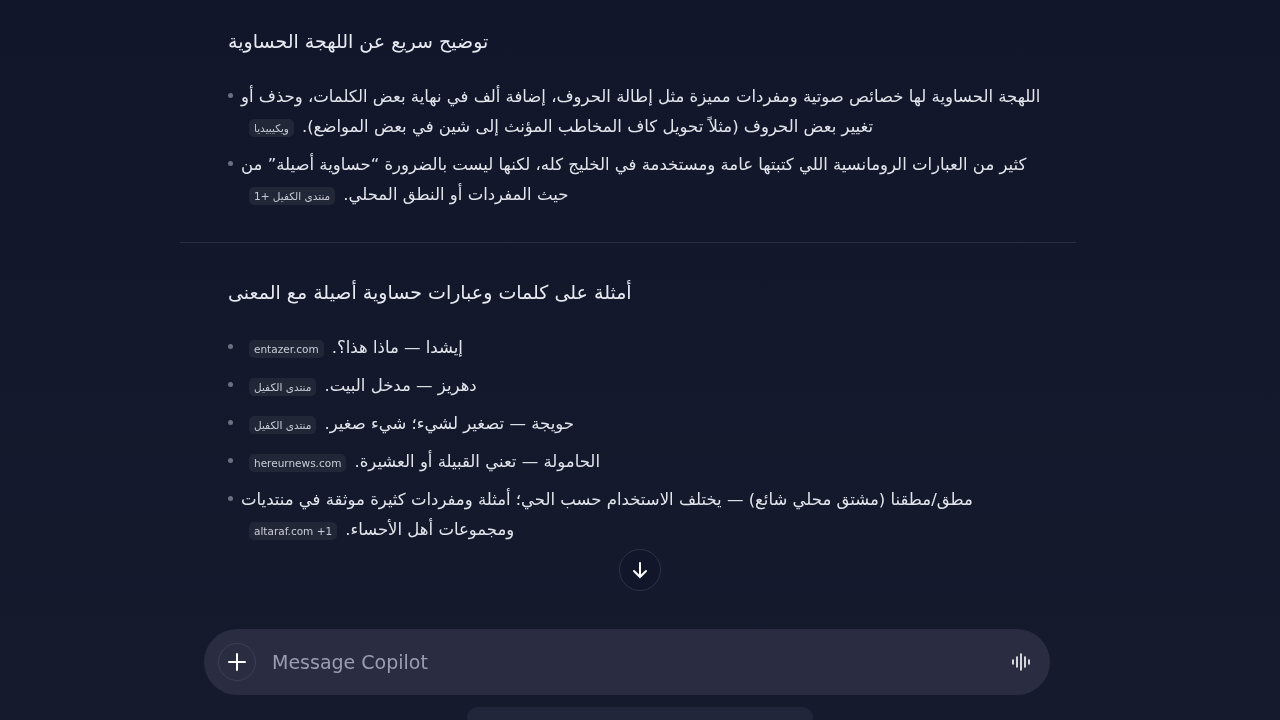 Image resolution: width=1280 pixels, height=720 pixels. Describe the element at coordinates (643, 386) in the screenshot. I see `list-item-text: دهريز — مدخل البيت. منتدى الكفيل` at that location.